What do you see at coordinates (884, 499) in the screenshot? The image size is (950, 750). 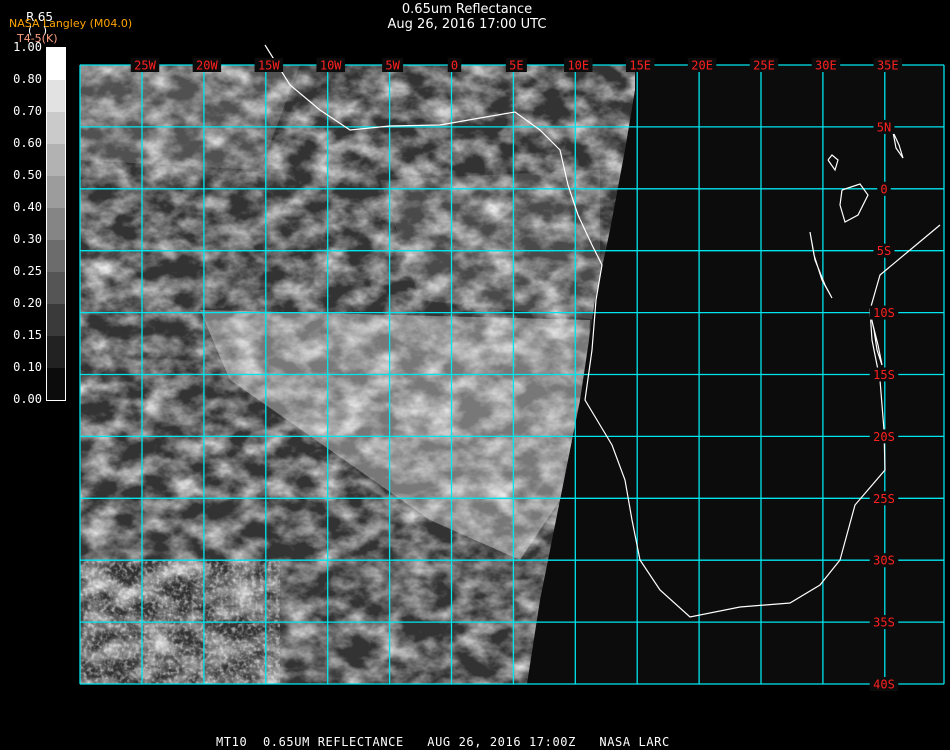 I see `latitude-label: 25S` at bounding box center [884, 499].